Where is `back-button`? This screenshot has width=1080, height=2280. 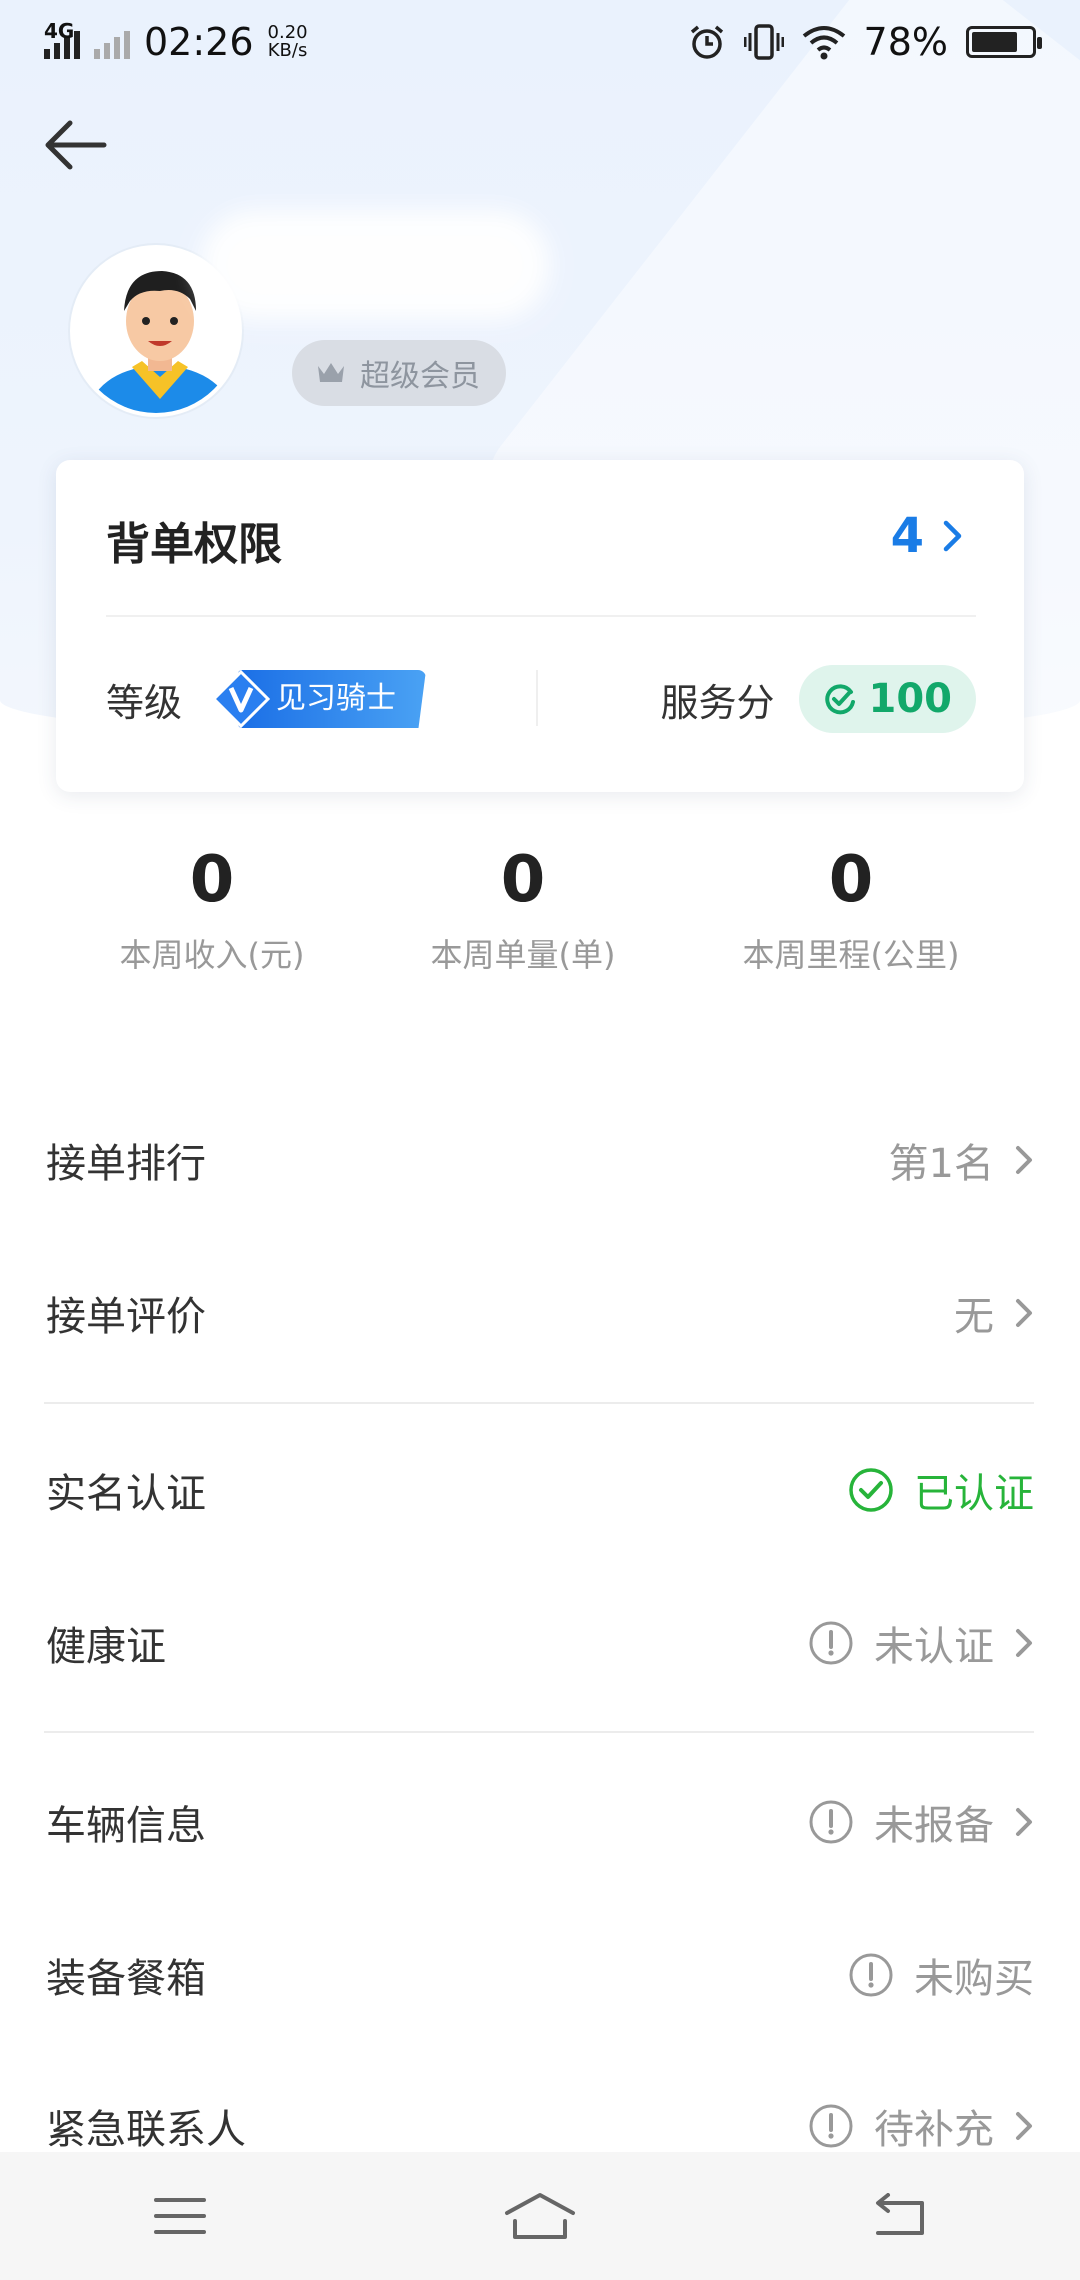 back-button is located at coordinates (75, 145).